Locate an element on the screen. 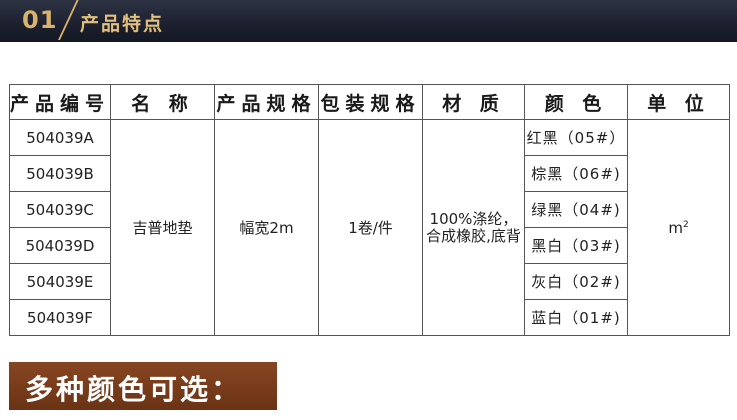 This screenshot has height=420, width=737. unit-superscript: 2 is located at coordinates (685, 224).